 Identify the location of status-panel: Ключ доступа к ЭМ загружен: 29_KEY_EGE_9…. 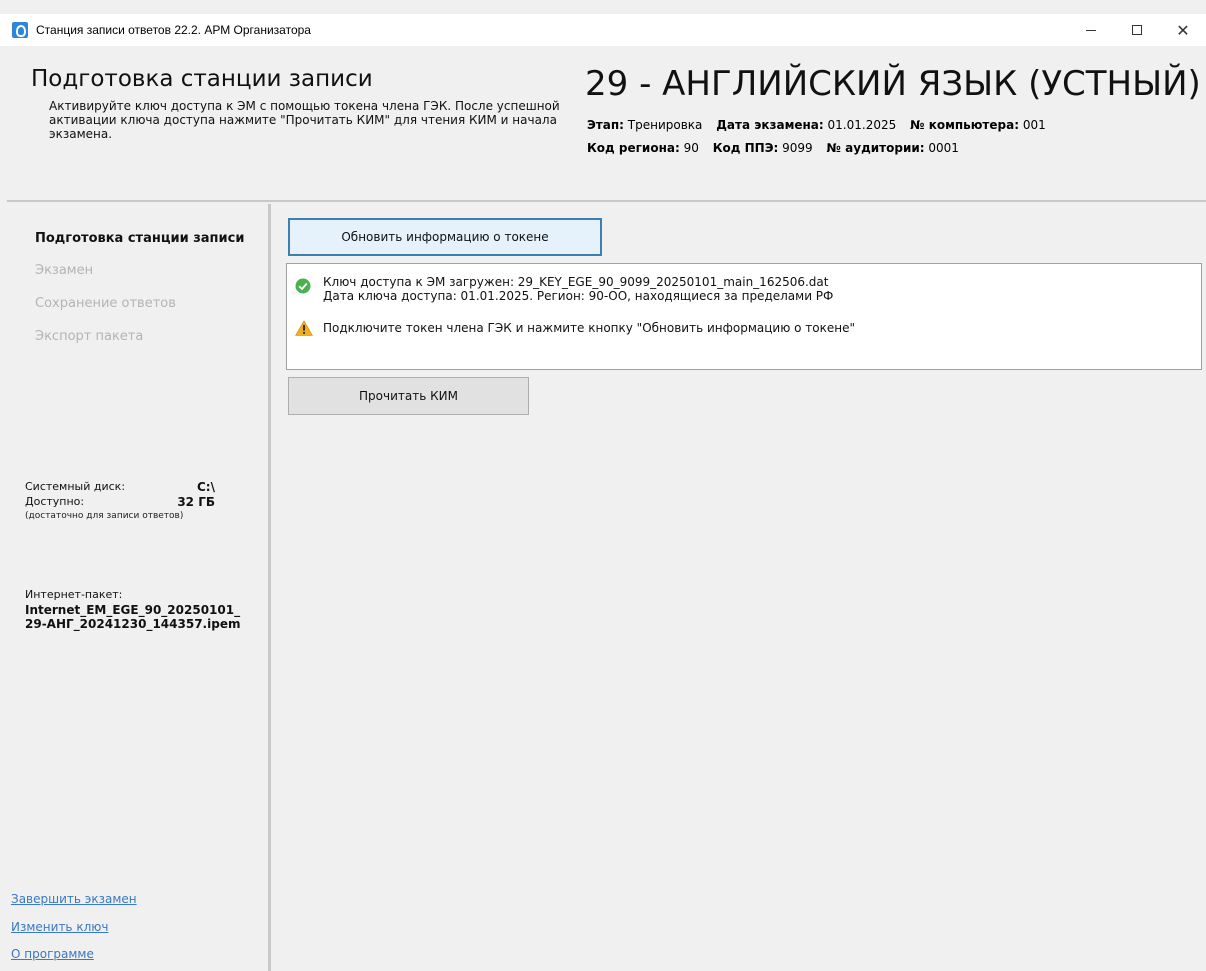
(744, 316).